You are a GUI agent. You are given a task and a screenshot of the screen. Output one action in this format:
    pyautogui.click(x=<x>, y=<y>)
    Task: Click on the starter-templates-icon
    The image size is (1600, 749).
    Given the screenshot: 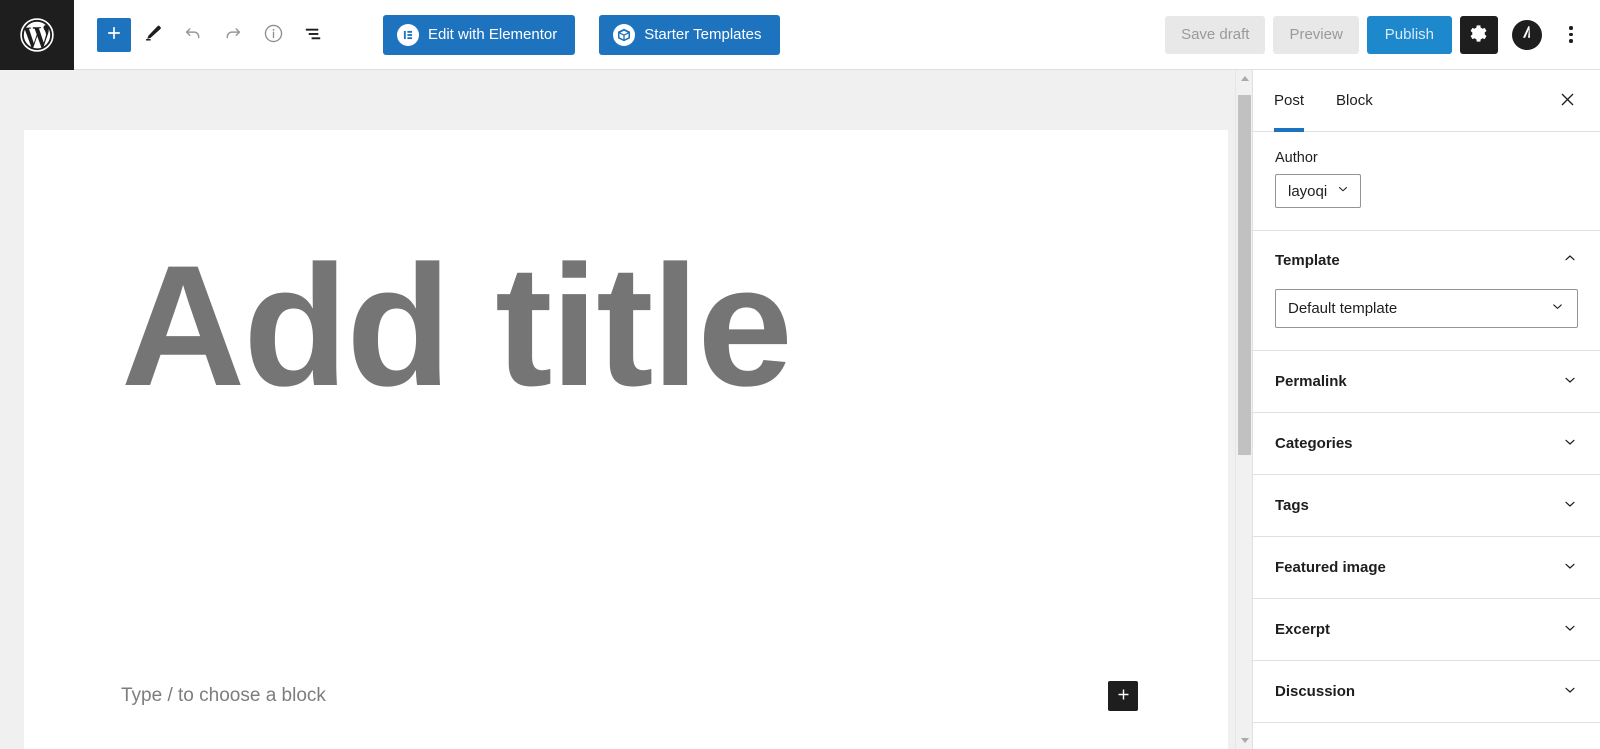 What is the action you would take?
    pyautogui.click(x=624, y=34)
    